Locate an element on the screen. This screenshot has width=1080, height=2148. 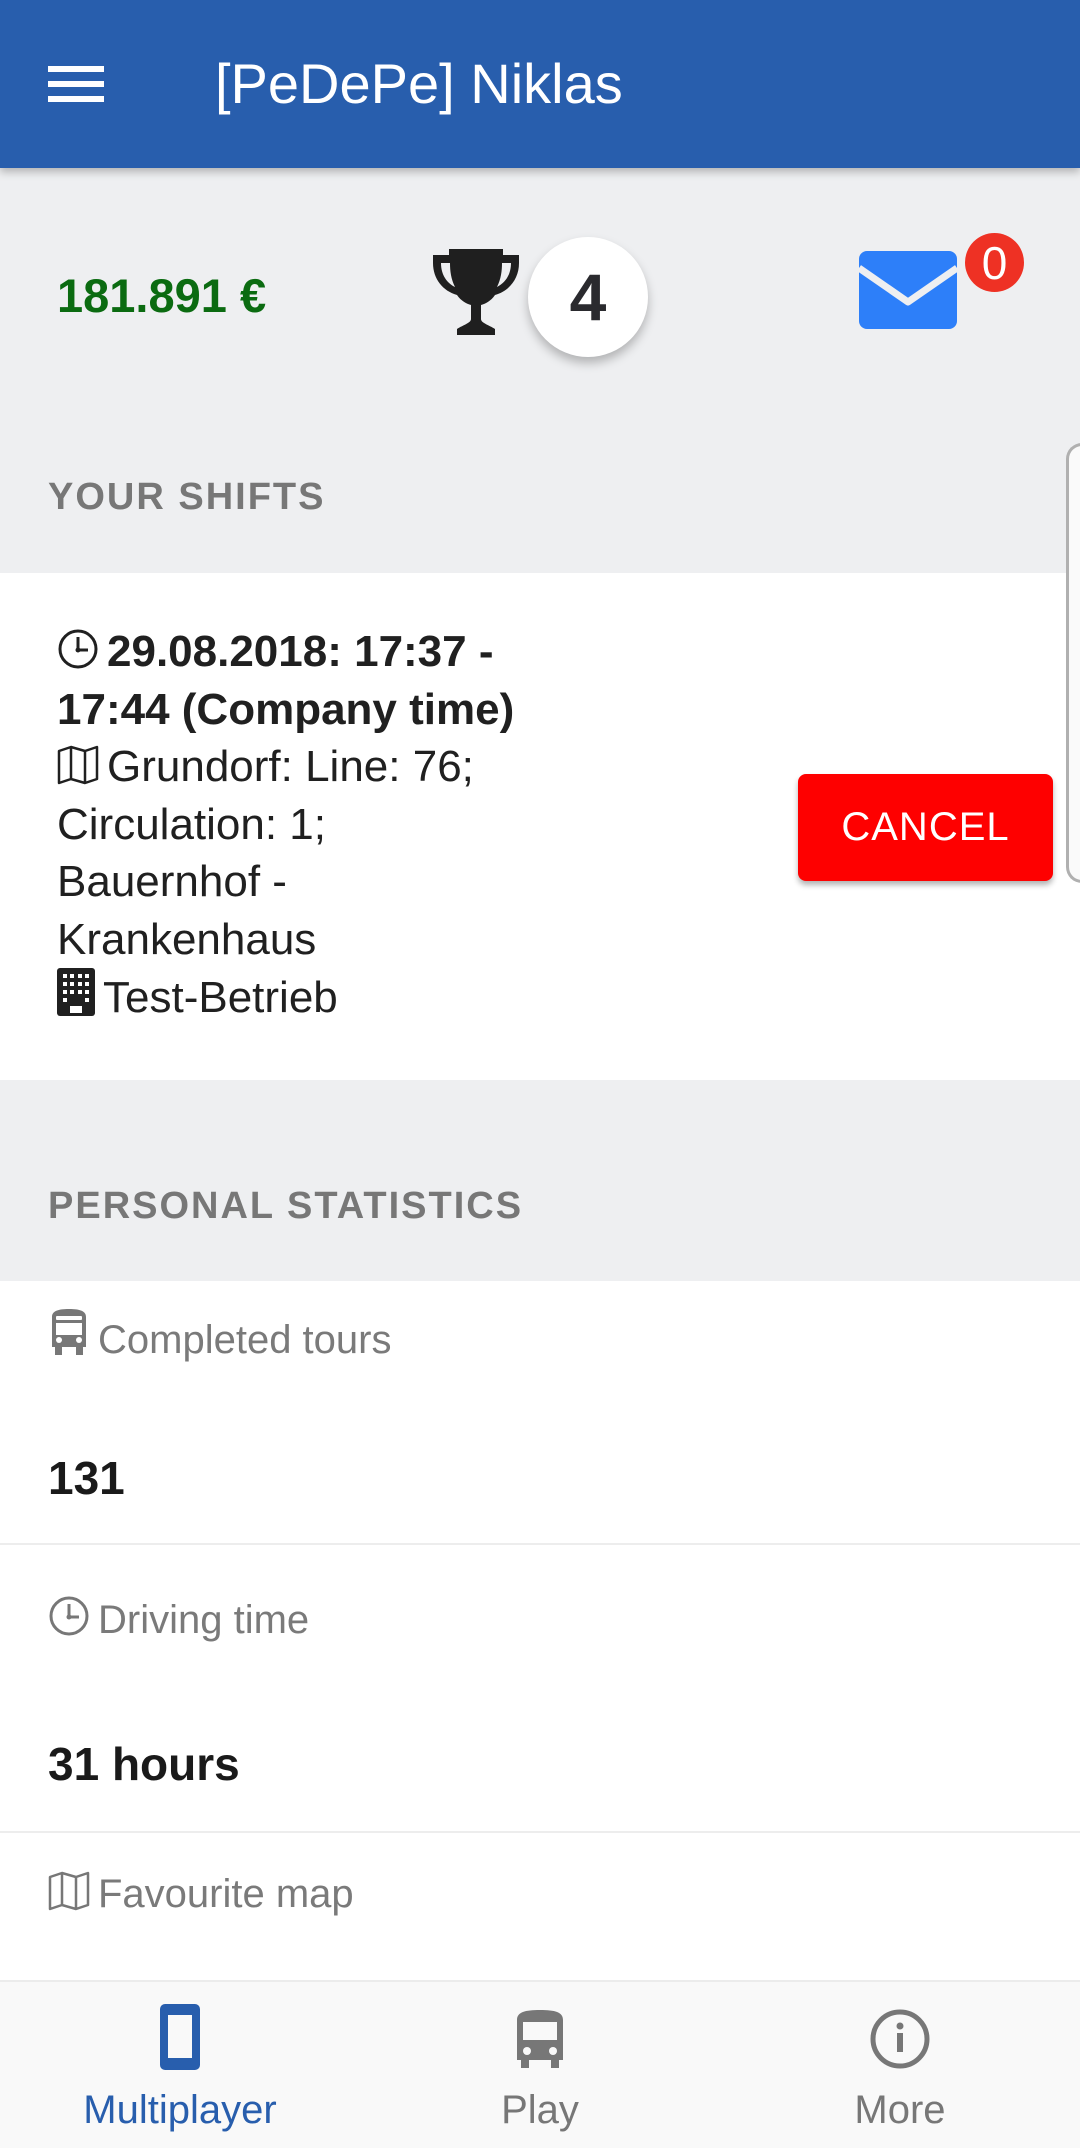
stat-value: 31 hours is located at coordinates (144, 1764).